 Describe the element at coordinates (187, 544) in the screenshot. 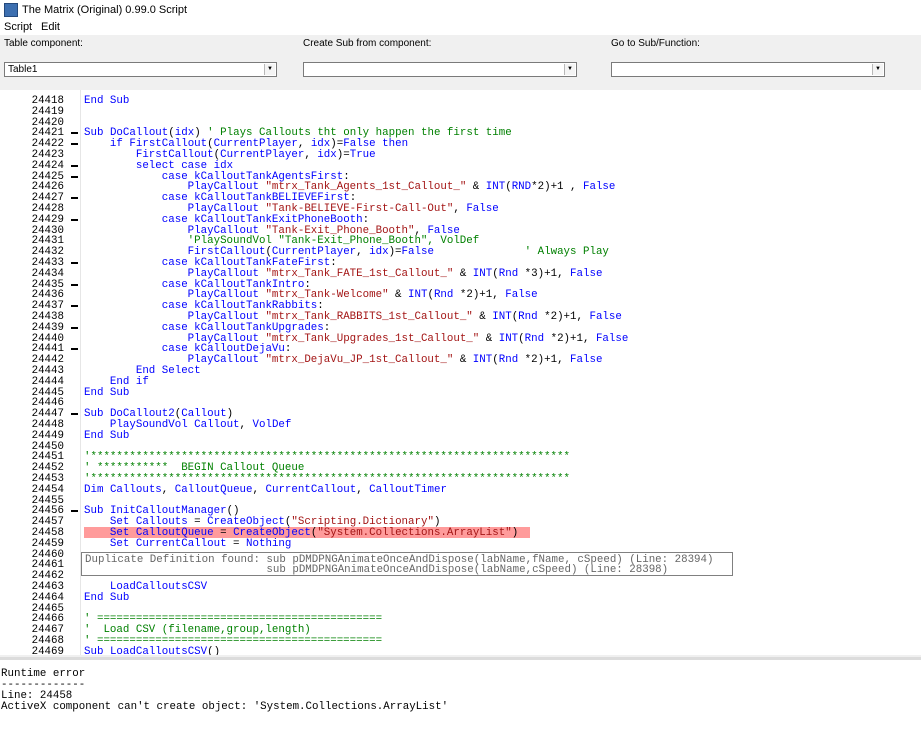

I see `code-line: Set CurrentCallout = Nothing` at that location.